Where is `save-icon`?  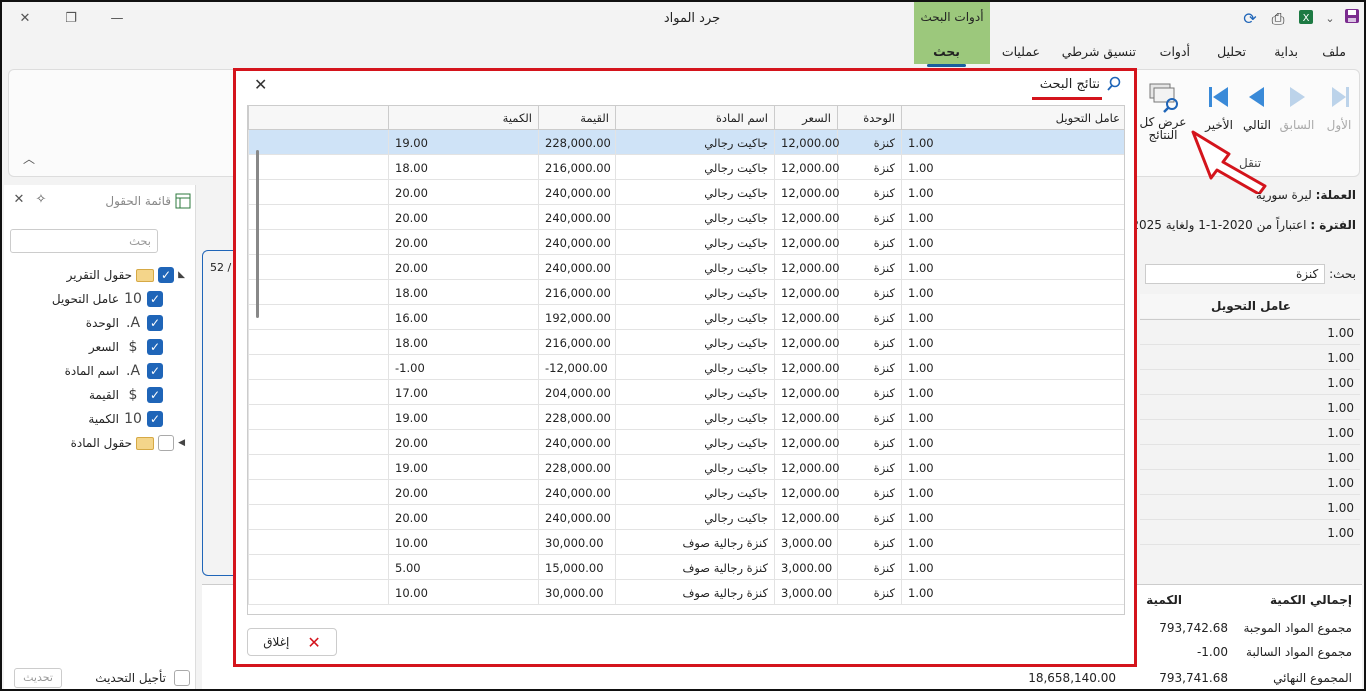
save-icon is located at coordinates (1352, 19).